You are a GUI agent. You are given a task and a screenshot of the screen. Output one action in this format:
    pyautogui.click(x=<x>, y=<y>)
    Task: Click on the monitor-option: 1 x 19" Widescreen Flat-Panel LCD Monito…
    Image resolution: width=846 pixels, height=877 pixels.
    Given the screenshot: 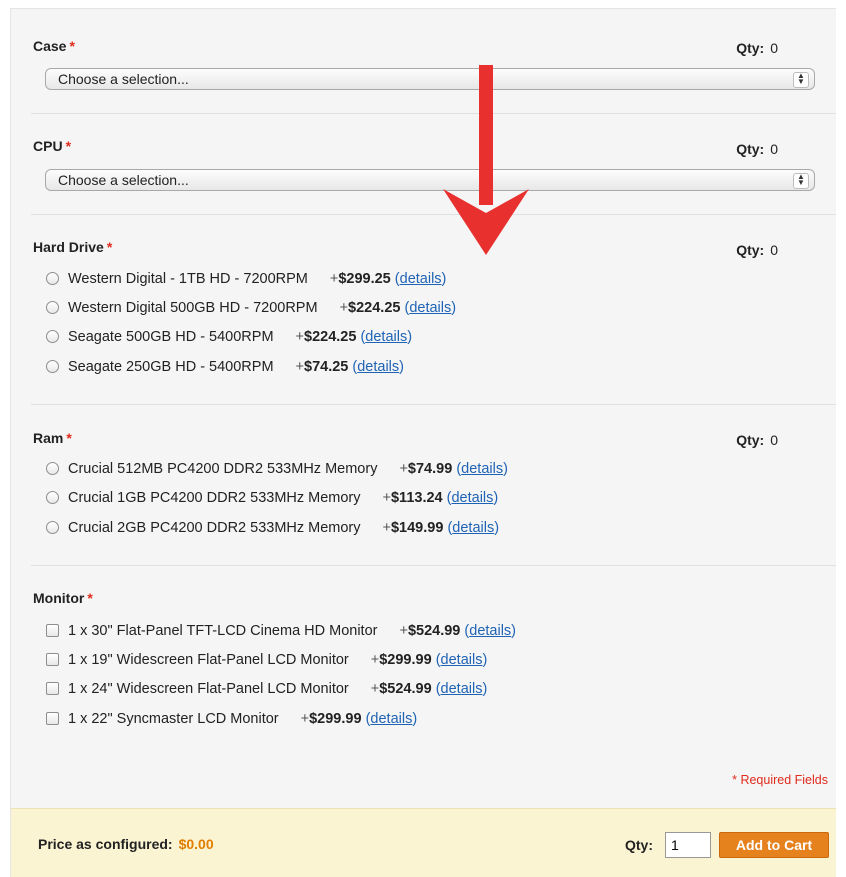 What is the action you would take?
    pyautogui.click(x=266, y=660)
    